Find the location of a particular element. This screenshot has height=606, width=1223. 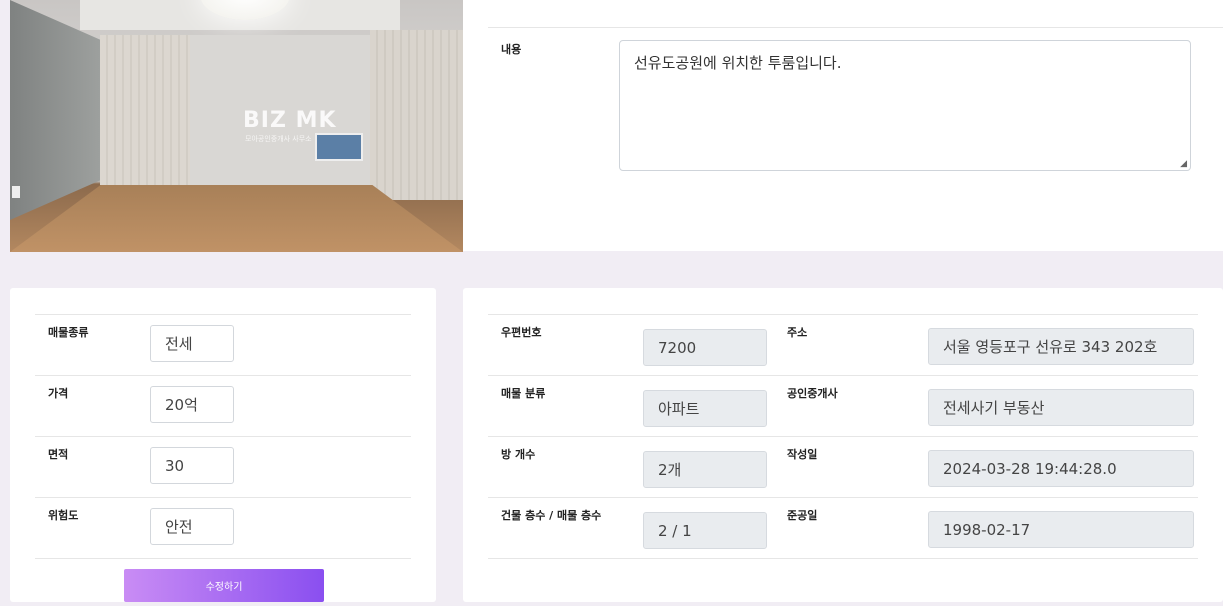

rooms-field: 2개 is located at coordinates (705, 469).